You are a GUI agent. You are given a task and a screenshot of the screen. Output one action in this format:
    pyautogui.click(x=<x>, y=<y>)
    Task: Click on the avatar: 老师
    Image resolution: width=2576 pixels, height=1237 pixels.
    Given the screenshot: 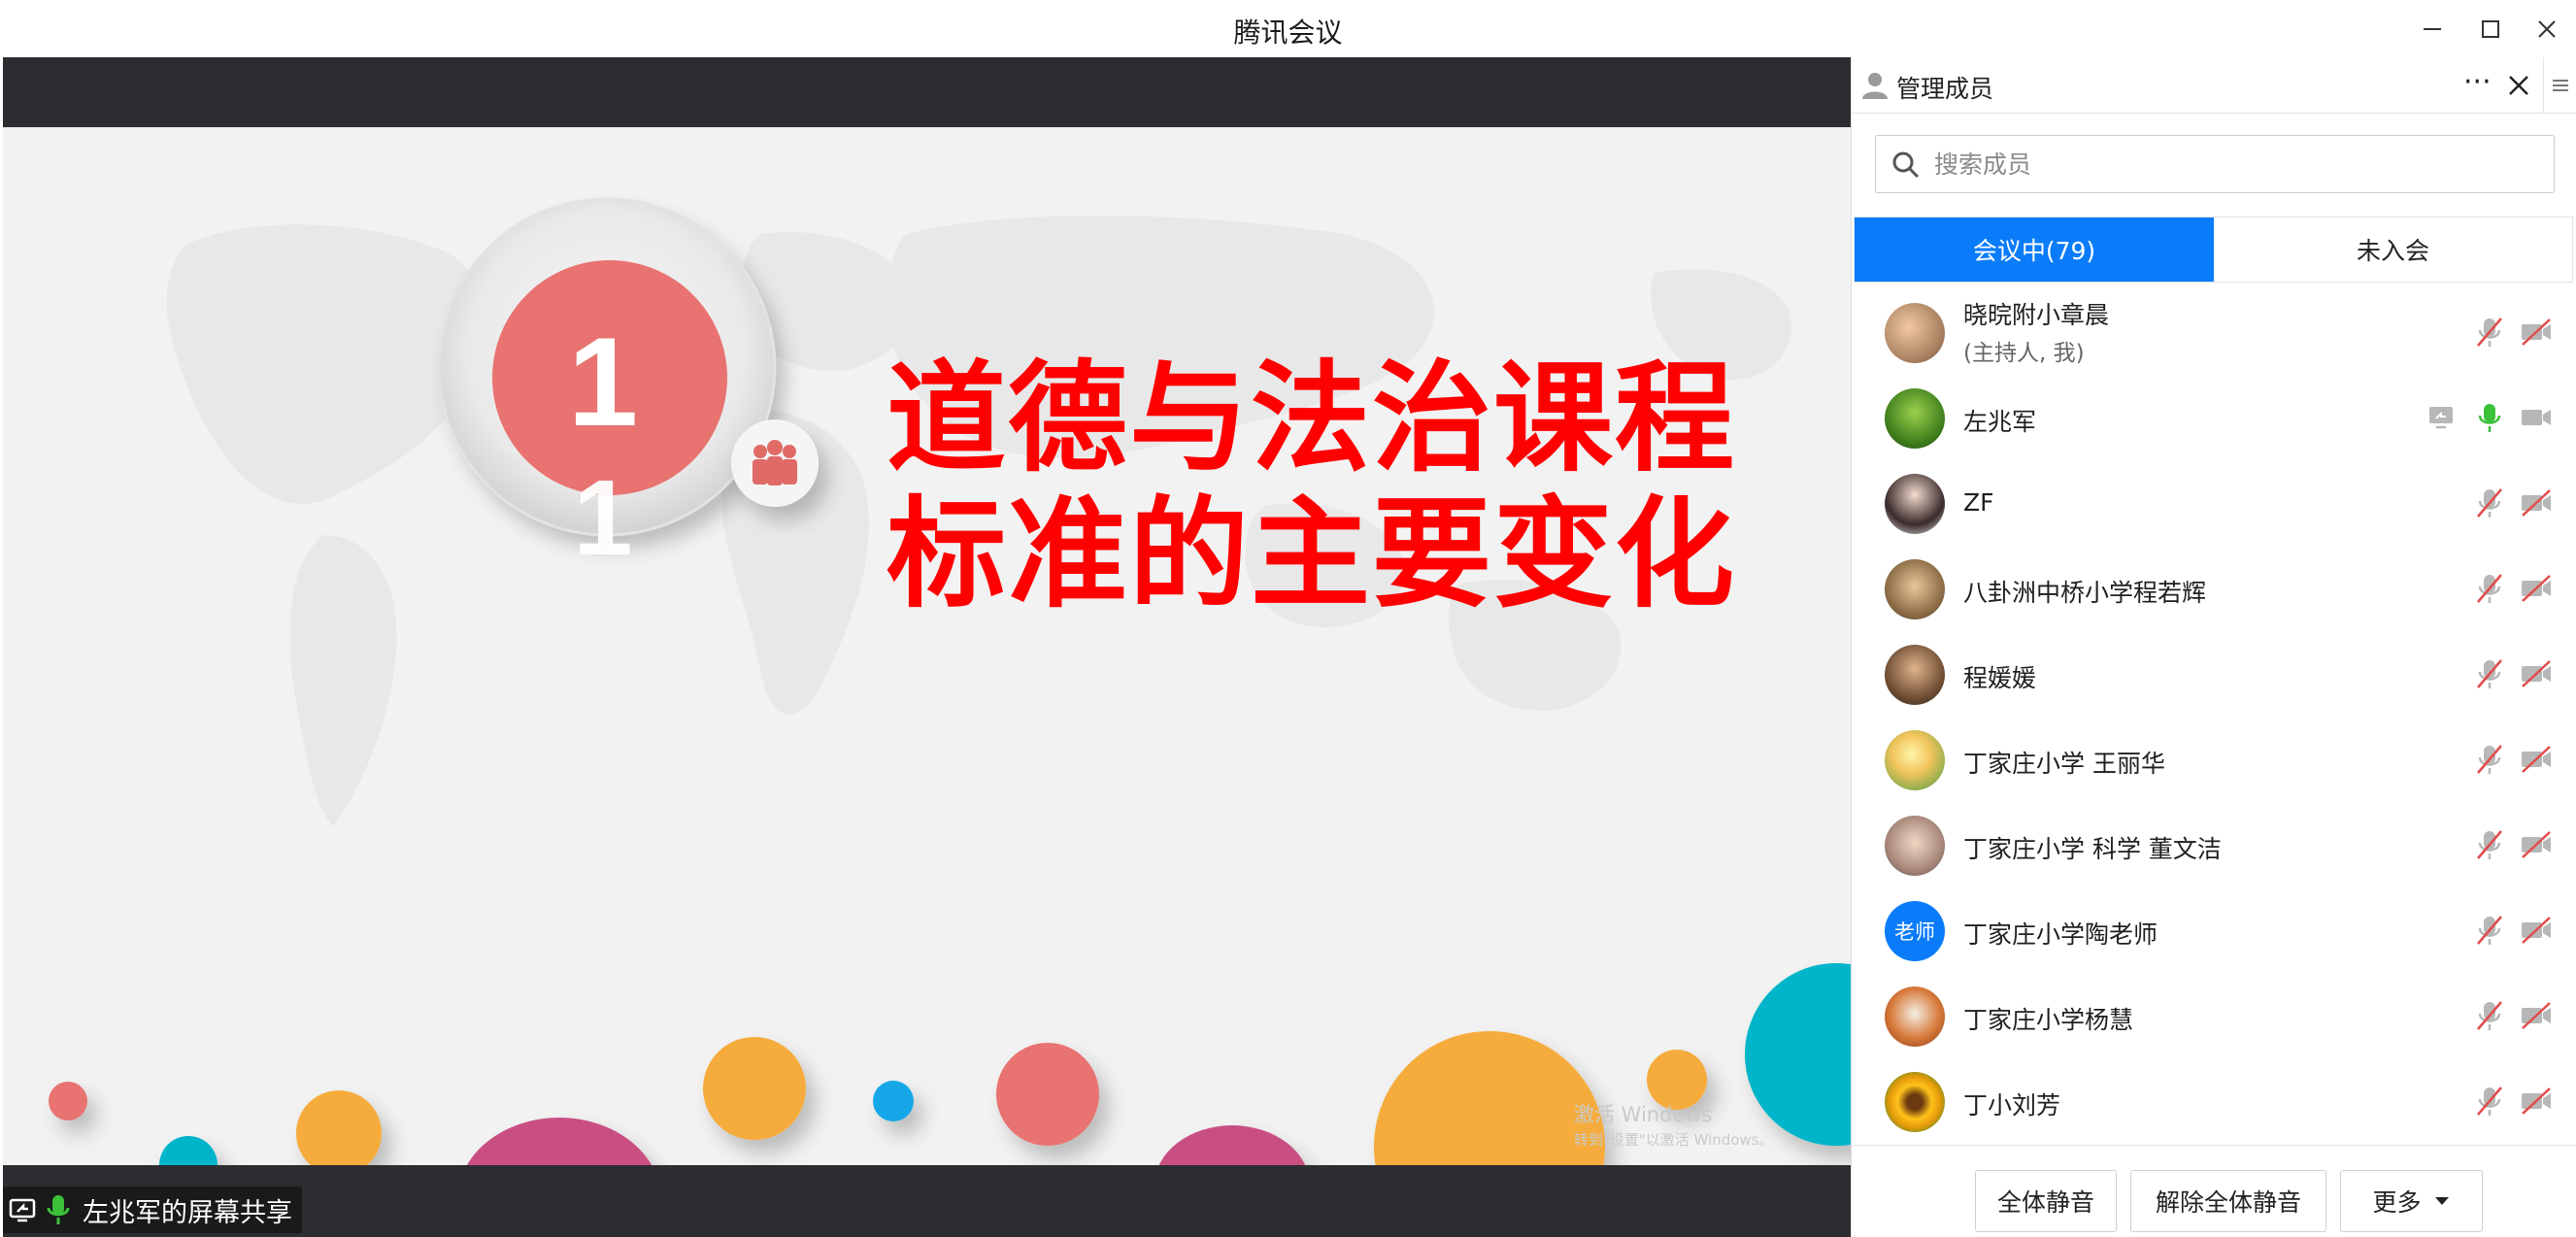 What is the action you would take?
    pyautogui.click(x=1915, y=931)
    